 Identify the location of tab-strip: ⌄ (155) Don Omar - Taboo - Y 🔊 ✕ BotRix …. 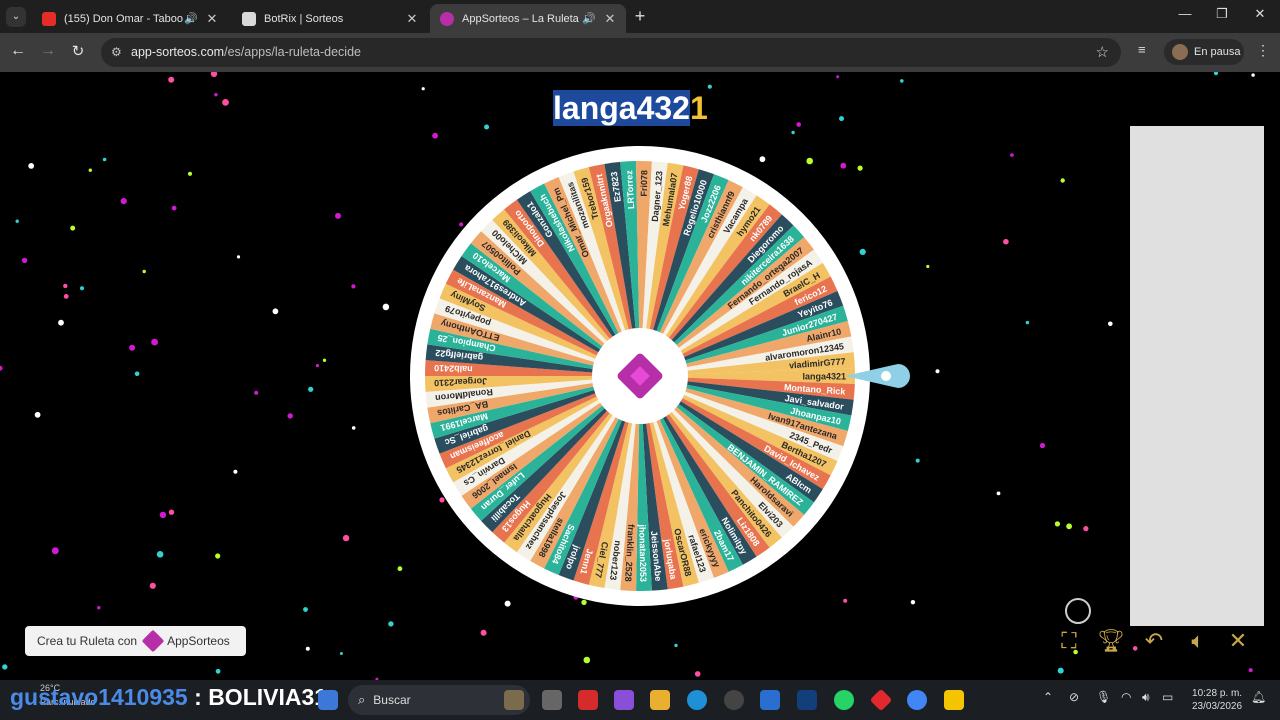
(640, 16).